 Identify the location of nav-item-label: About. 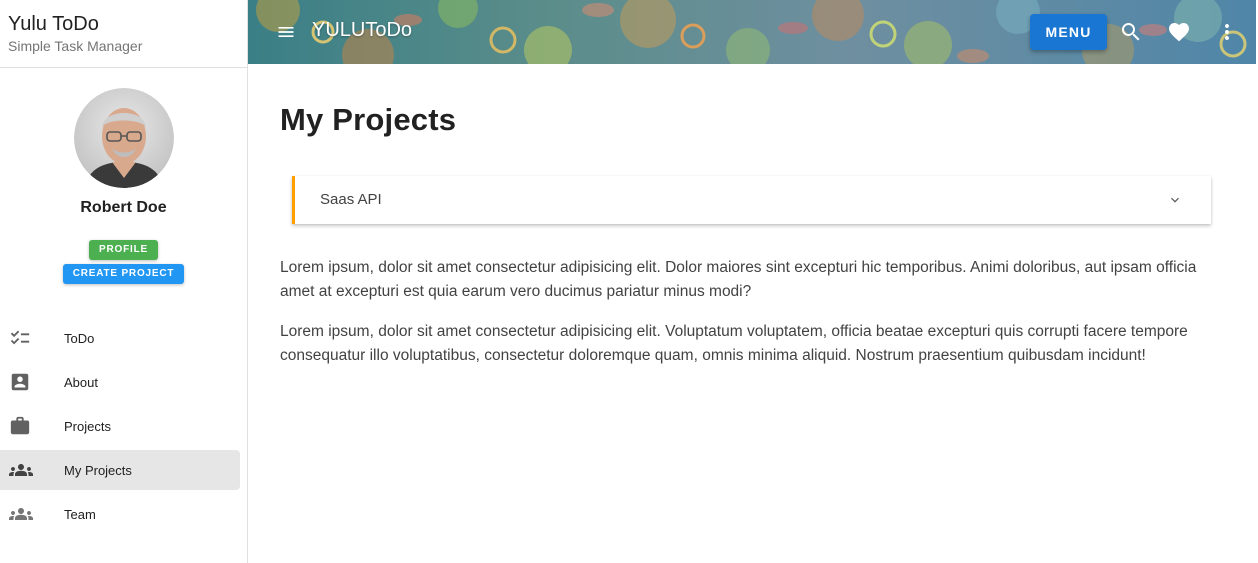
(81, 382).